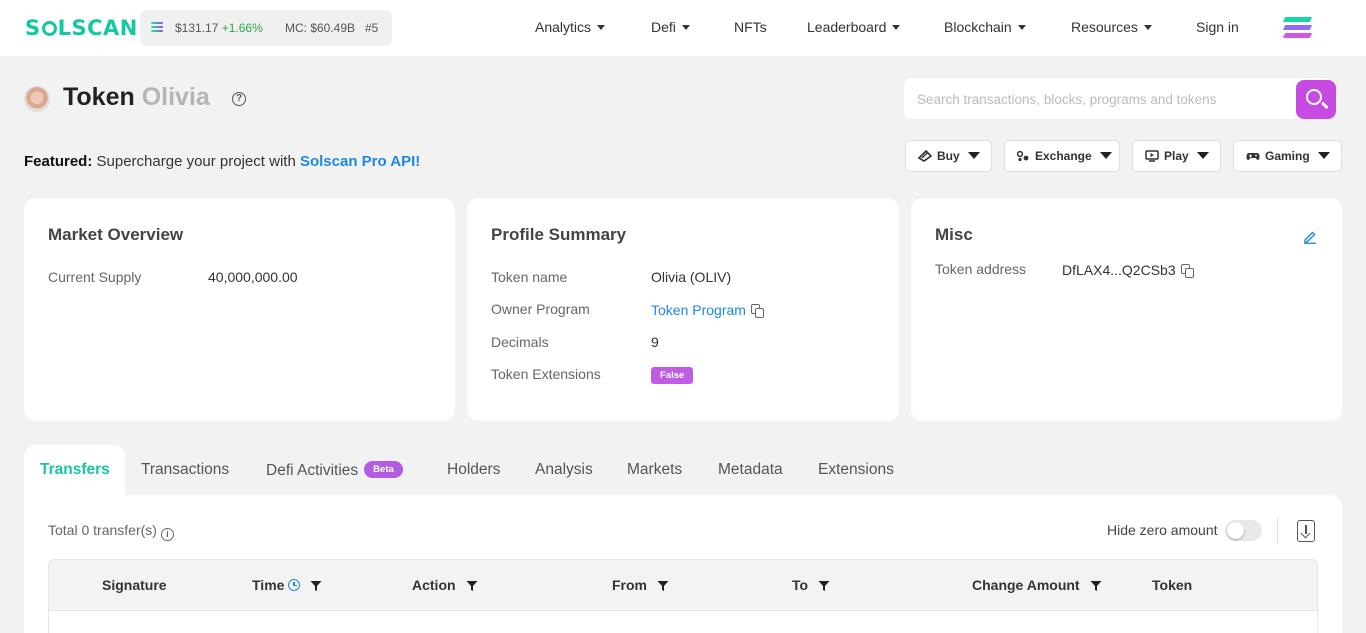  I want to click on gamepad-icon, so click(1253, 156).